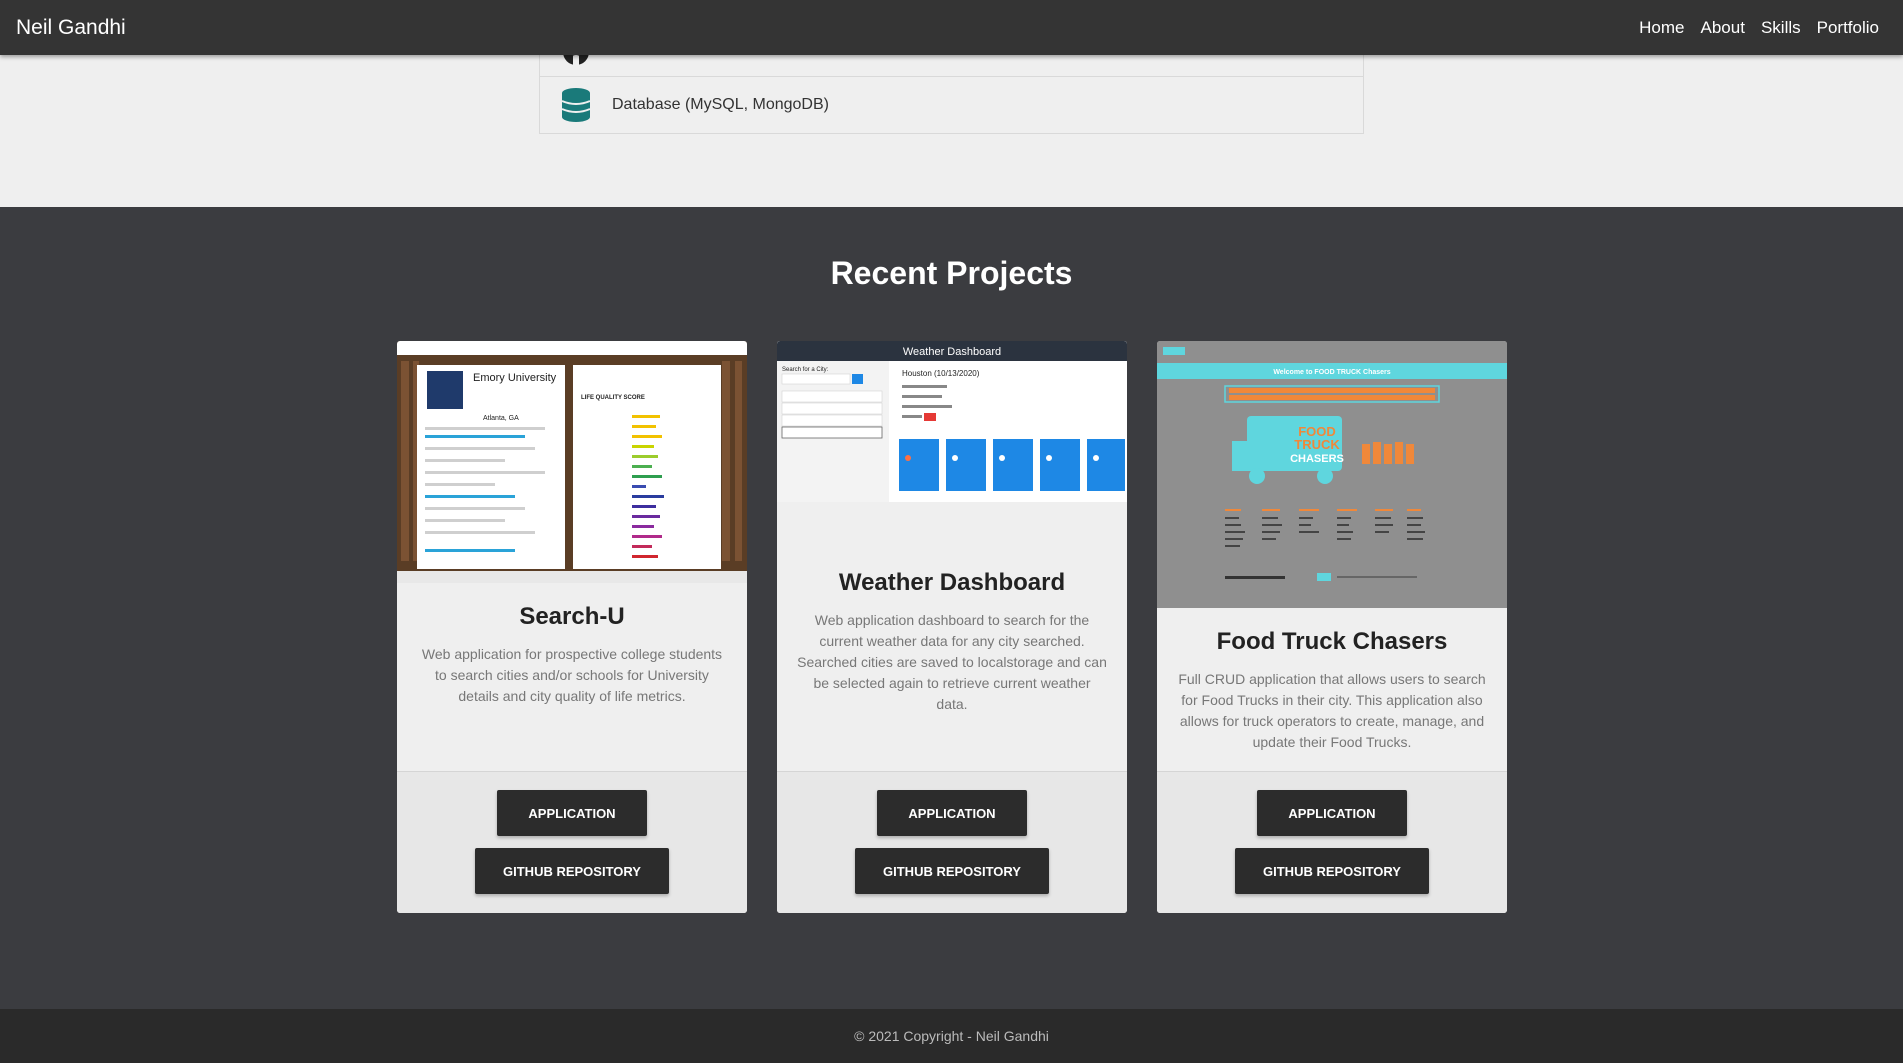 The image size is (1903, 1063). Describe the element at coordinates (952, 352) in the screenshot. I see `screenshot-header: Weather Dashboard` at that location.